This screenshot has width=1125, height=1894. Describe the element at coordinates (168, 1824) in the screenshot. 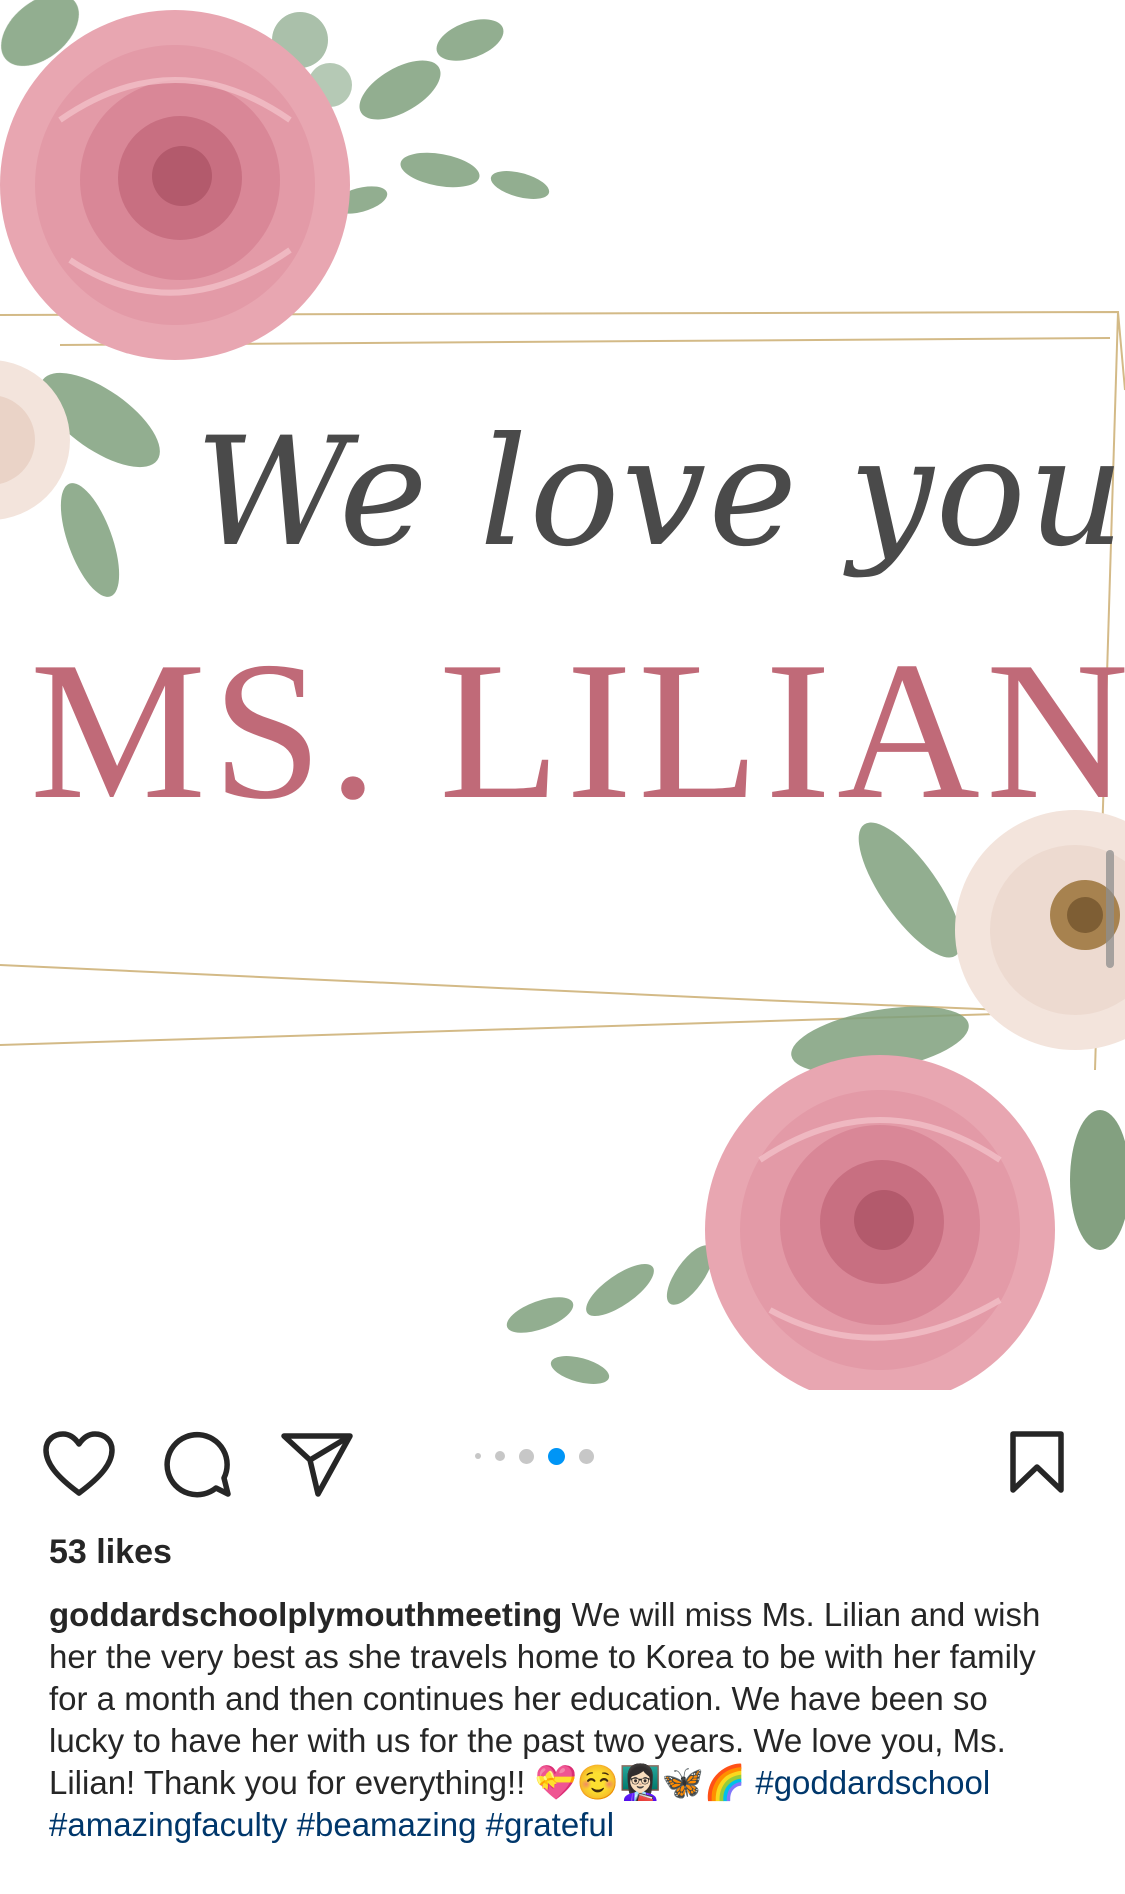

I see `hashtag-link: #amazingfaculty` at that location.